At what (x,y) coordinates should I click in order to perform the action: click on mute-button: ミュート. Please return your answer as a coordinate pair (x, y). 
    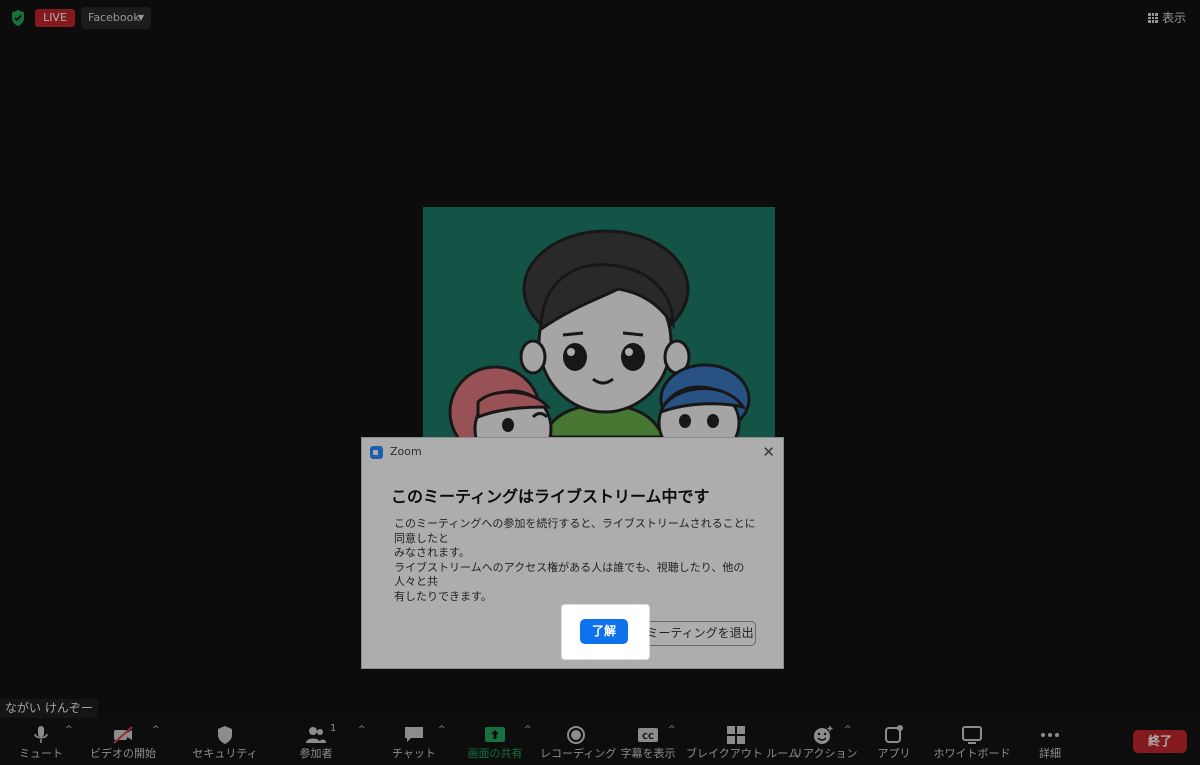
    Looking at the image, I should click on (41, 741).